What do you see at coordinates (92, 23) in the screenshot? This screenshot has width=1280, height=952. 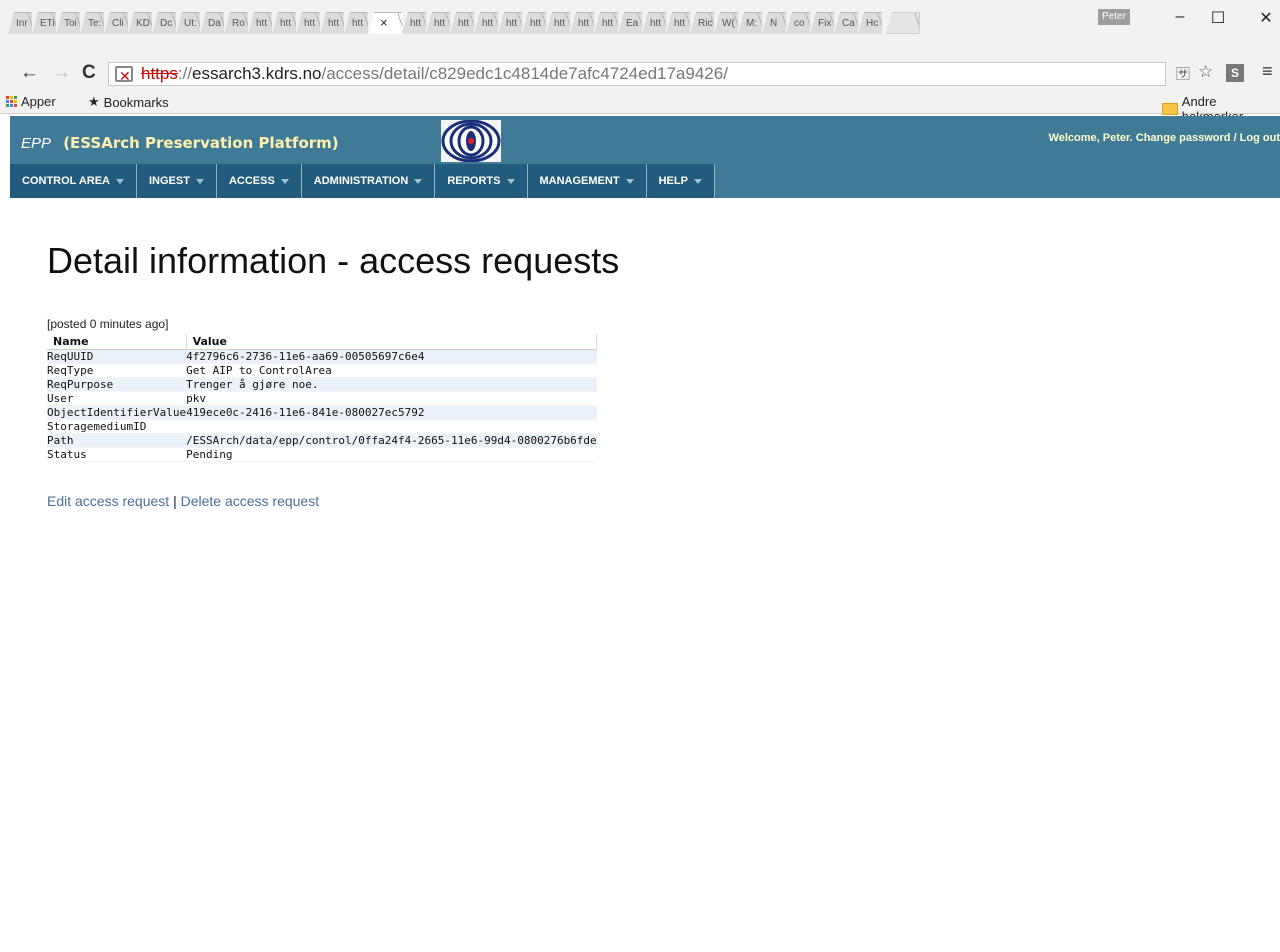 I see `browser-tab: Te:` at bounding box center [92, 23].